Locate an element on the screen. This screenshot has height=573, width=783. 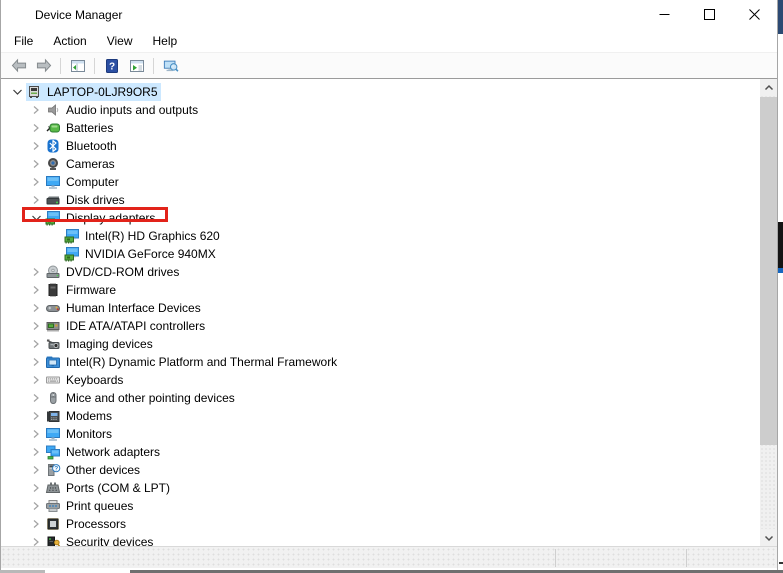
tree-item-security-devices: Security devices is located at coordinates (380, 539).